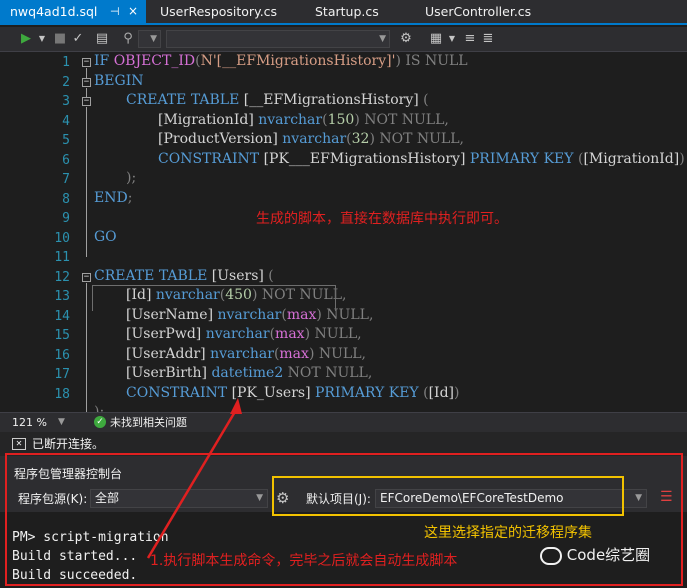 The image size is (687, 588). I want to click on annotation-arrow, so click(194, 478).